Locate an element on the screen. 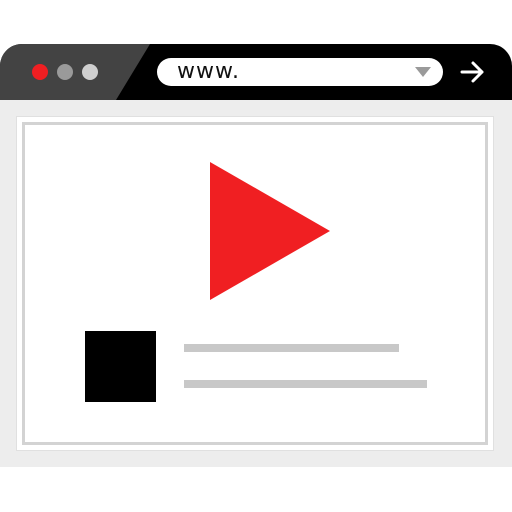 The width and height of the screenshot is (512, 512). address-text: www. is located at coordinates (208, 71).